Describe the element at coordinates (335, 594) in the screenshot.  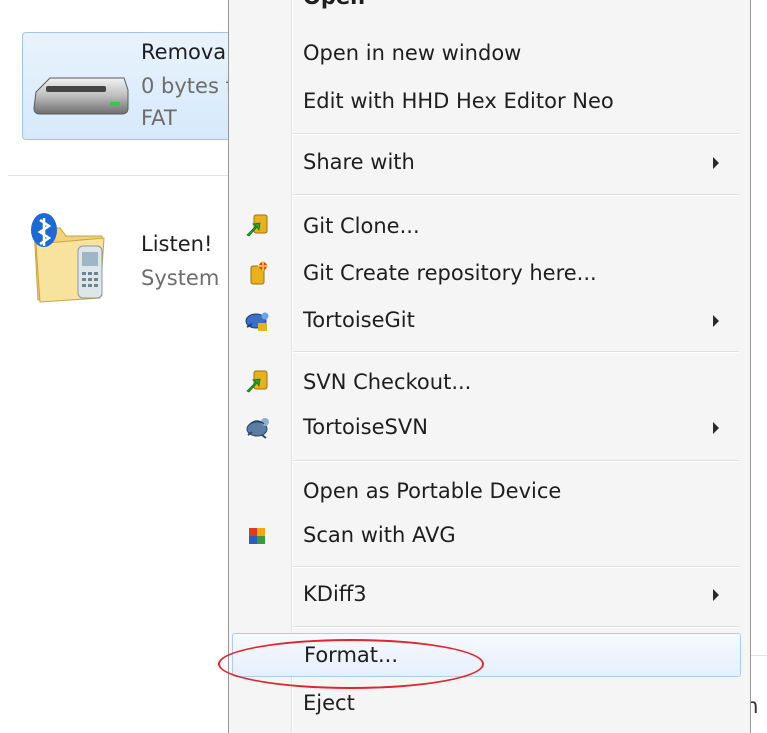
I see `menu-item-label: KDiff3` at that location.